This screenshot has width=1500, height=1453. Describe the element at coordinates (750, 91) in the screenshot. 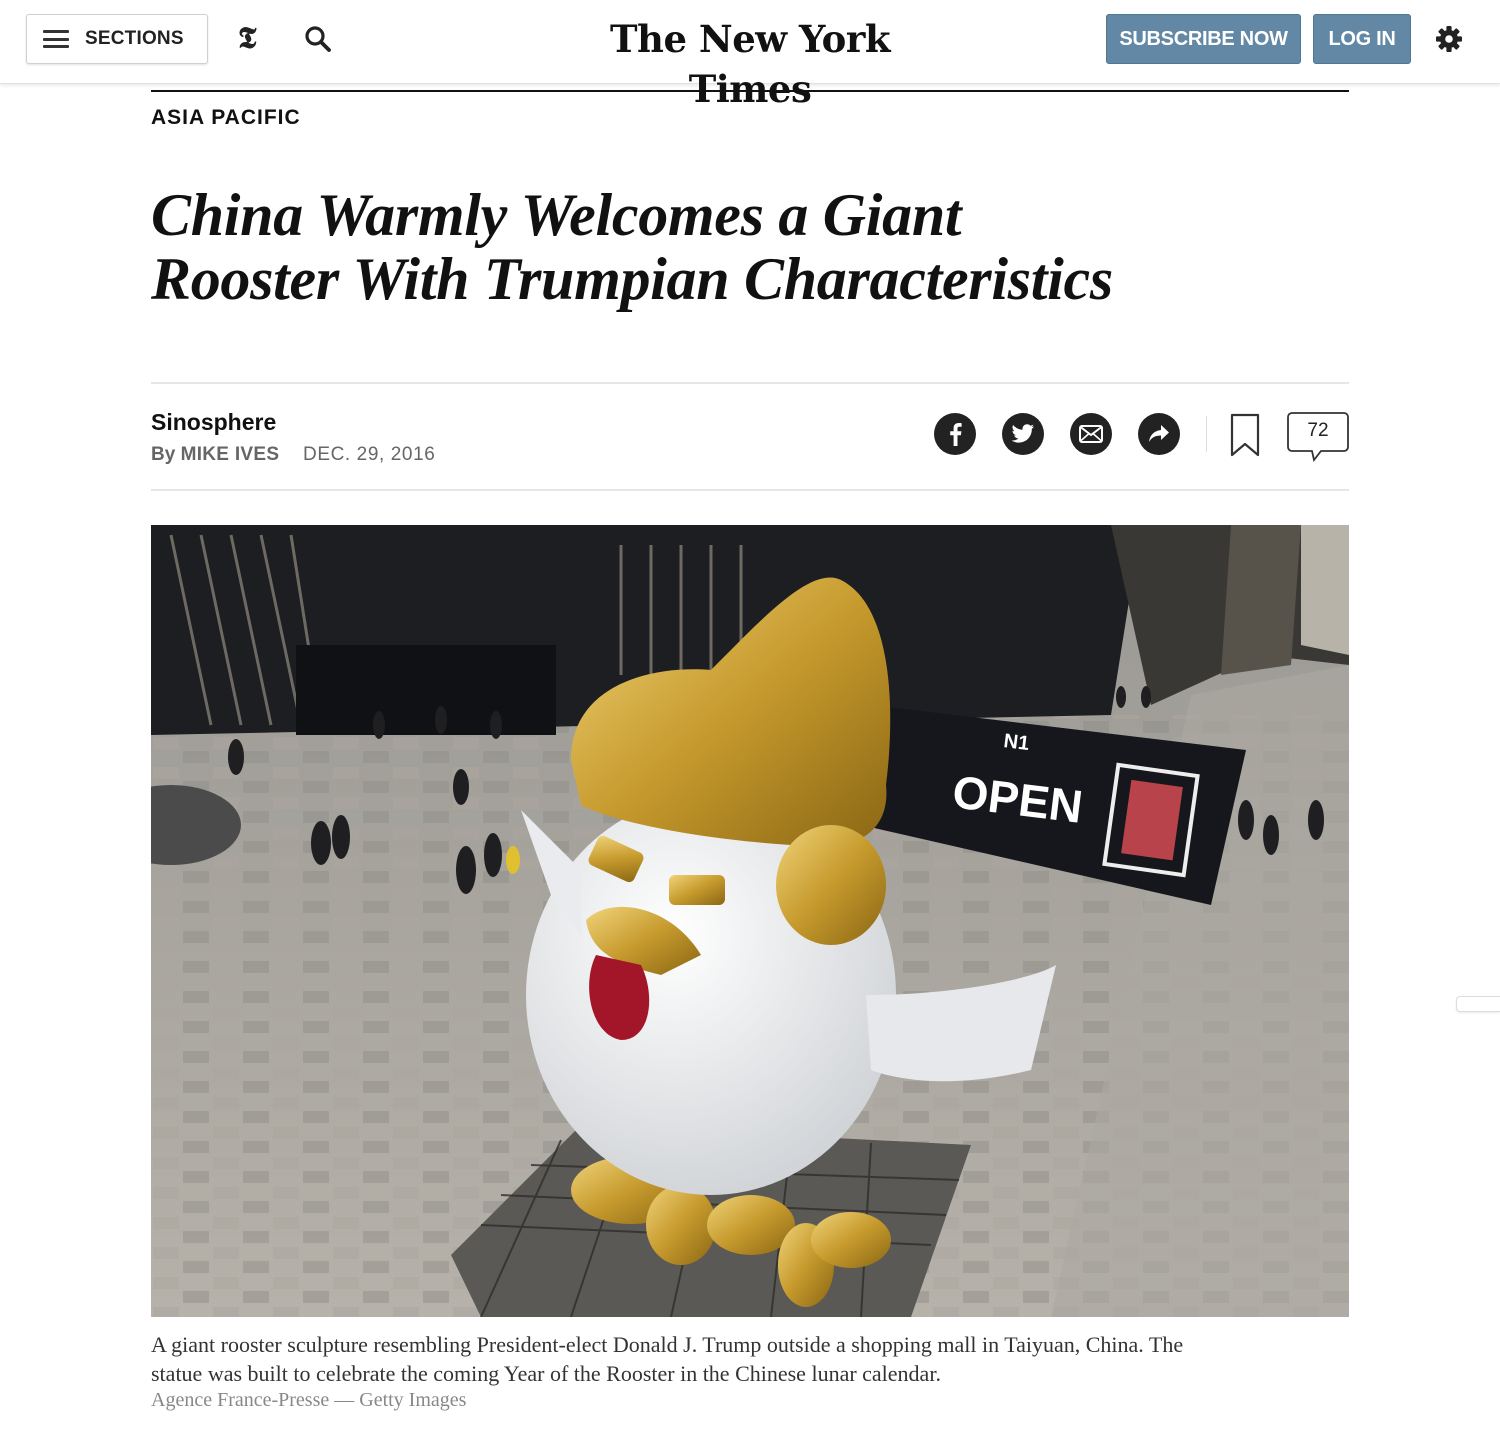

I see `kicker-rule` at that location.